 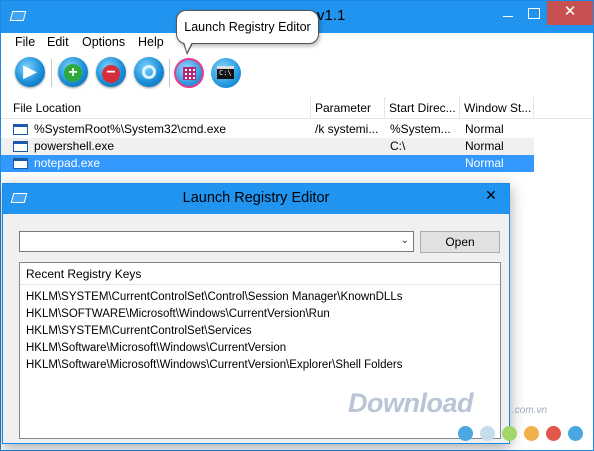 What do you see at coordinates (405, 240) in the screenshot?
I see `chevron-down-icon: ⌄` at bounding box center [405, 240].